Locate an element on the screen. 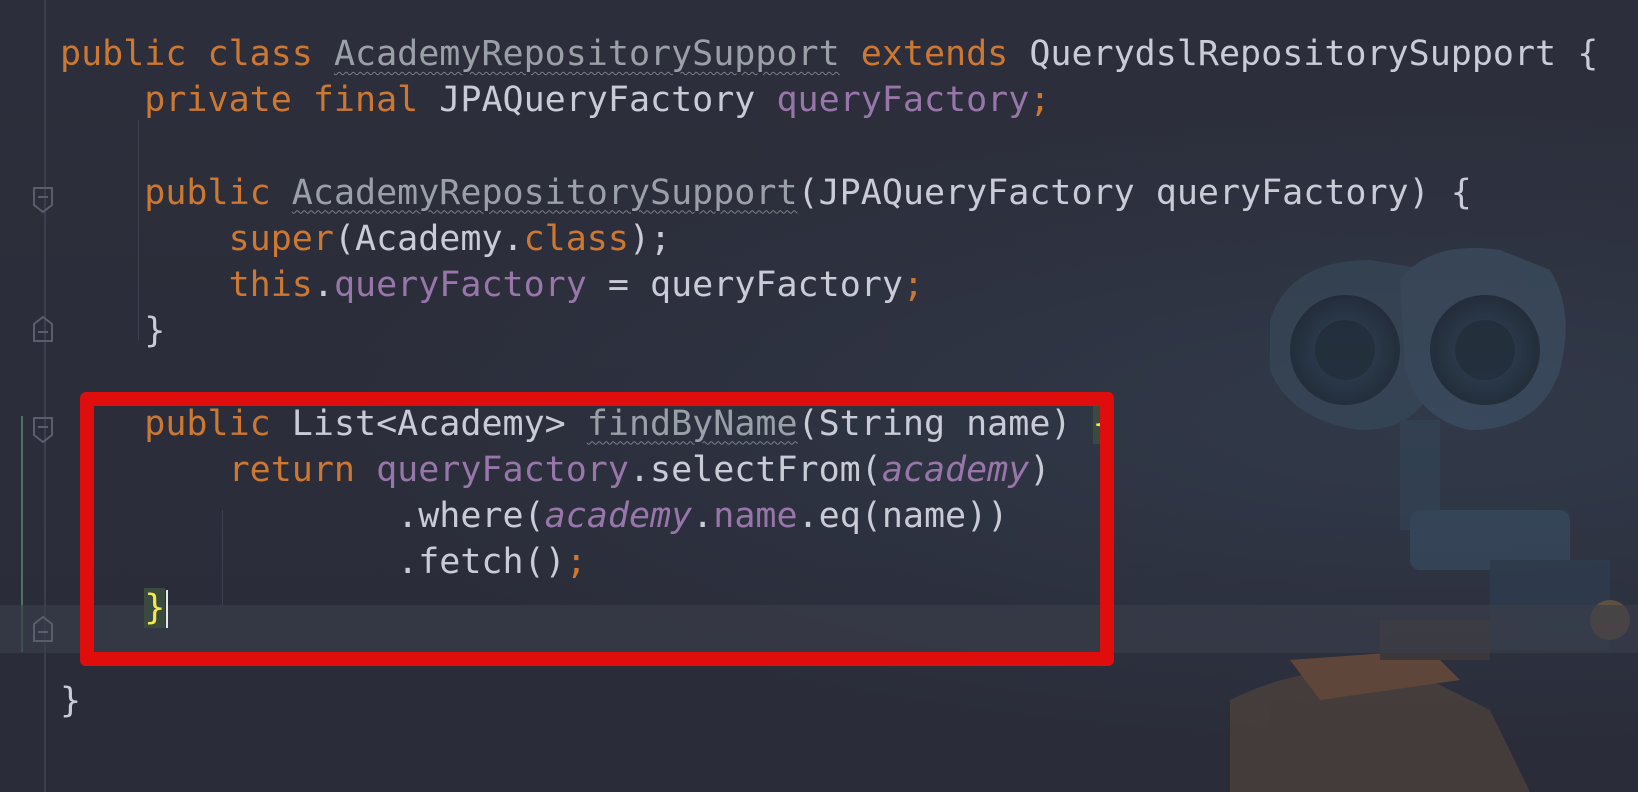  code-token: QuerydslRepositorySupport { is located at coordinates (1314, 54).